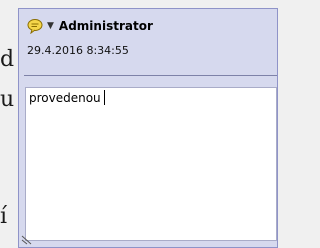 Image resolution: width=320 pixels, height=248 pixels. I want to click on comment-text: provedenou, so click(65, 98).